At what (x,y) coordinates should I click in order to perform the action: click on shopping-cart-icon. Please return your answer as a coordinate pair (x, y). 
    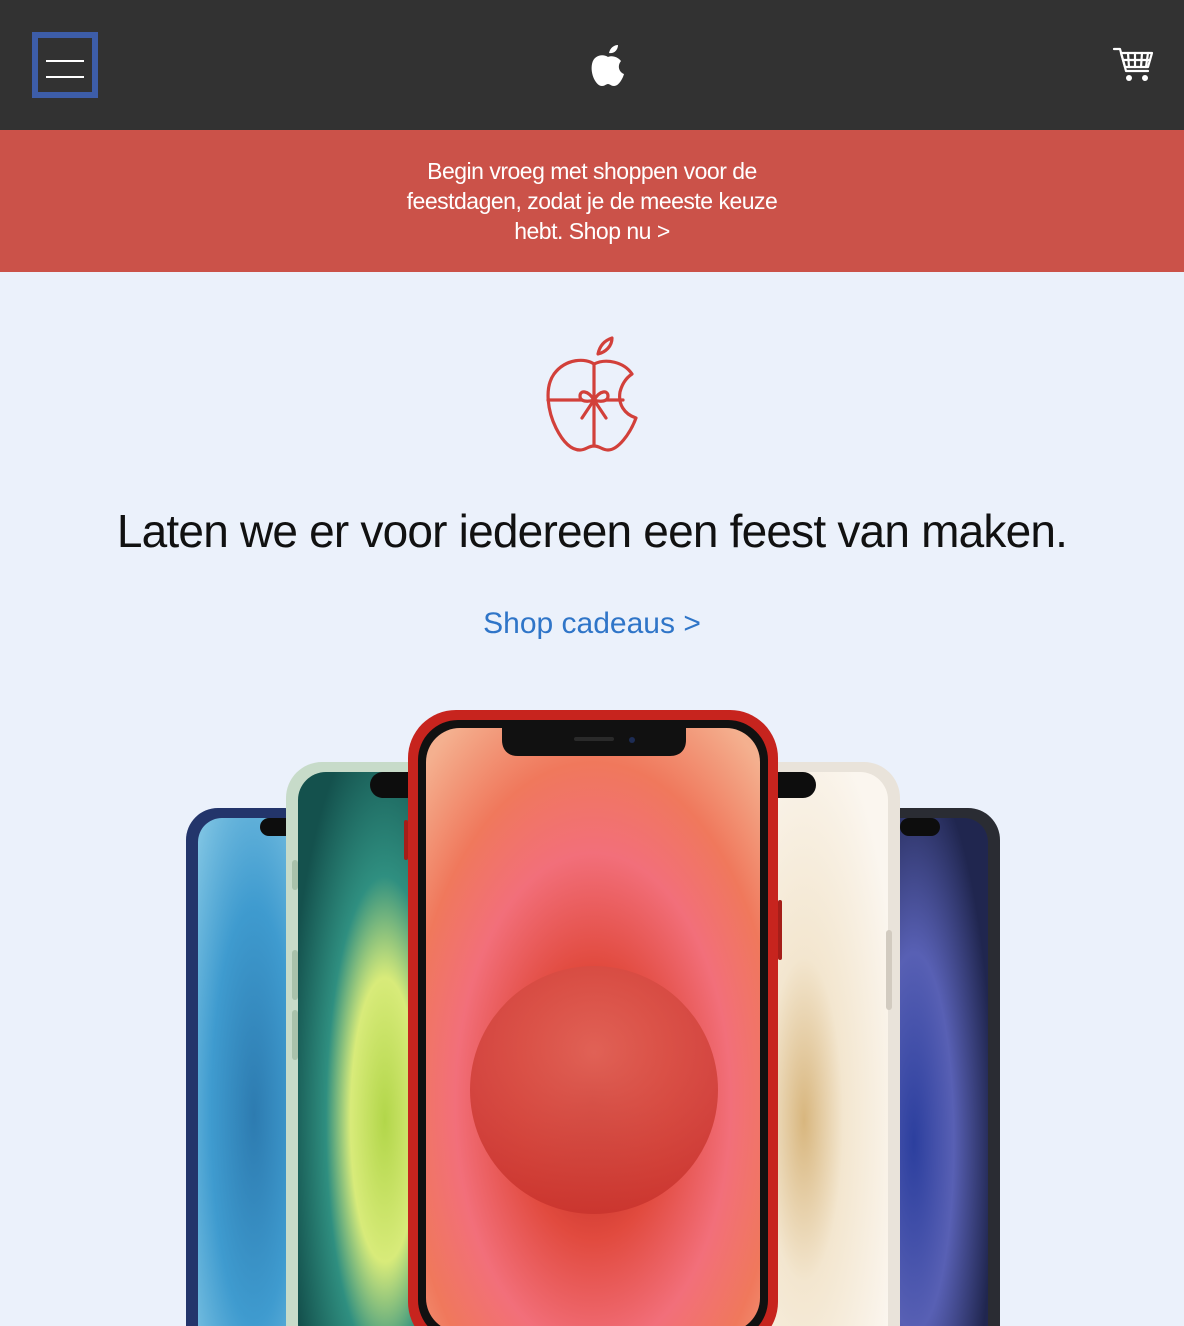
    Looking at the image, I should click on (1134, 64).